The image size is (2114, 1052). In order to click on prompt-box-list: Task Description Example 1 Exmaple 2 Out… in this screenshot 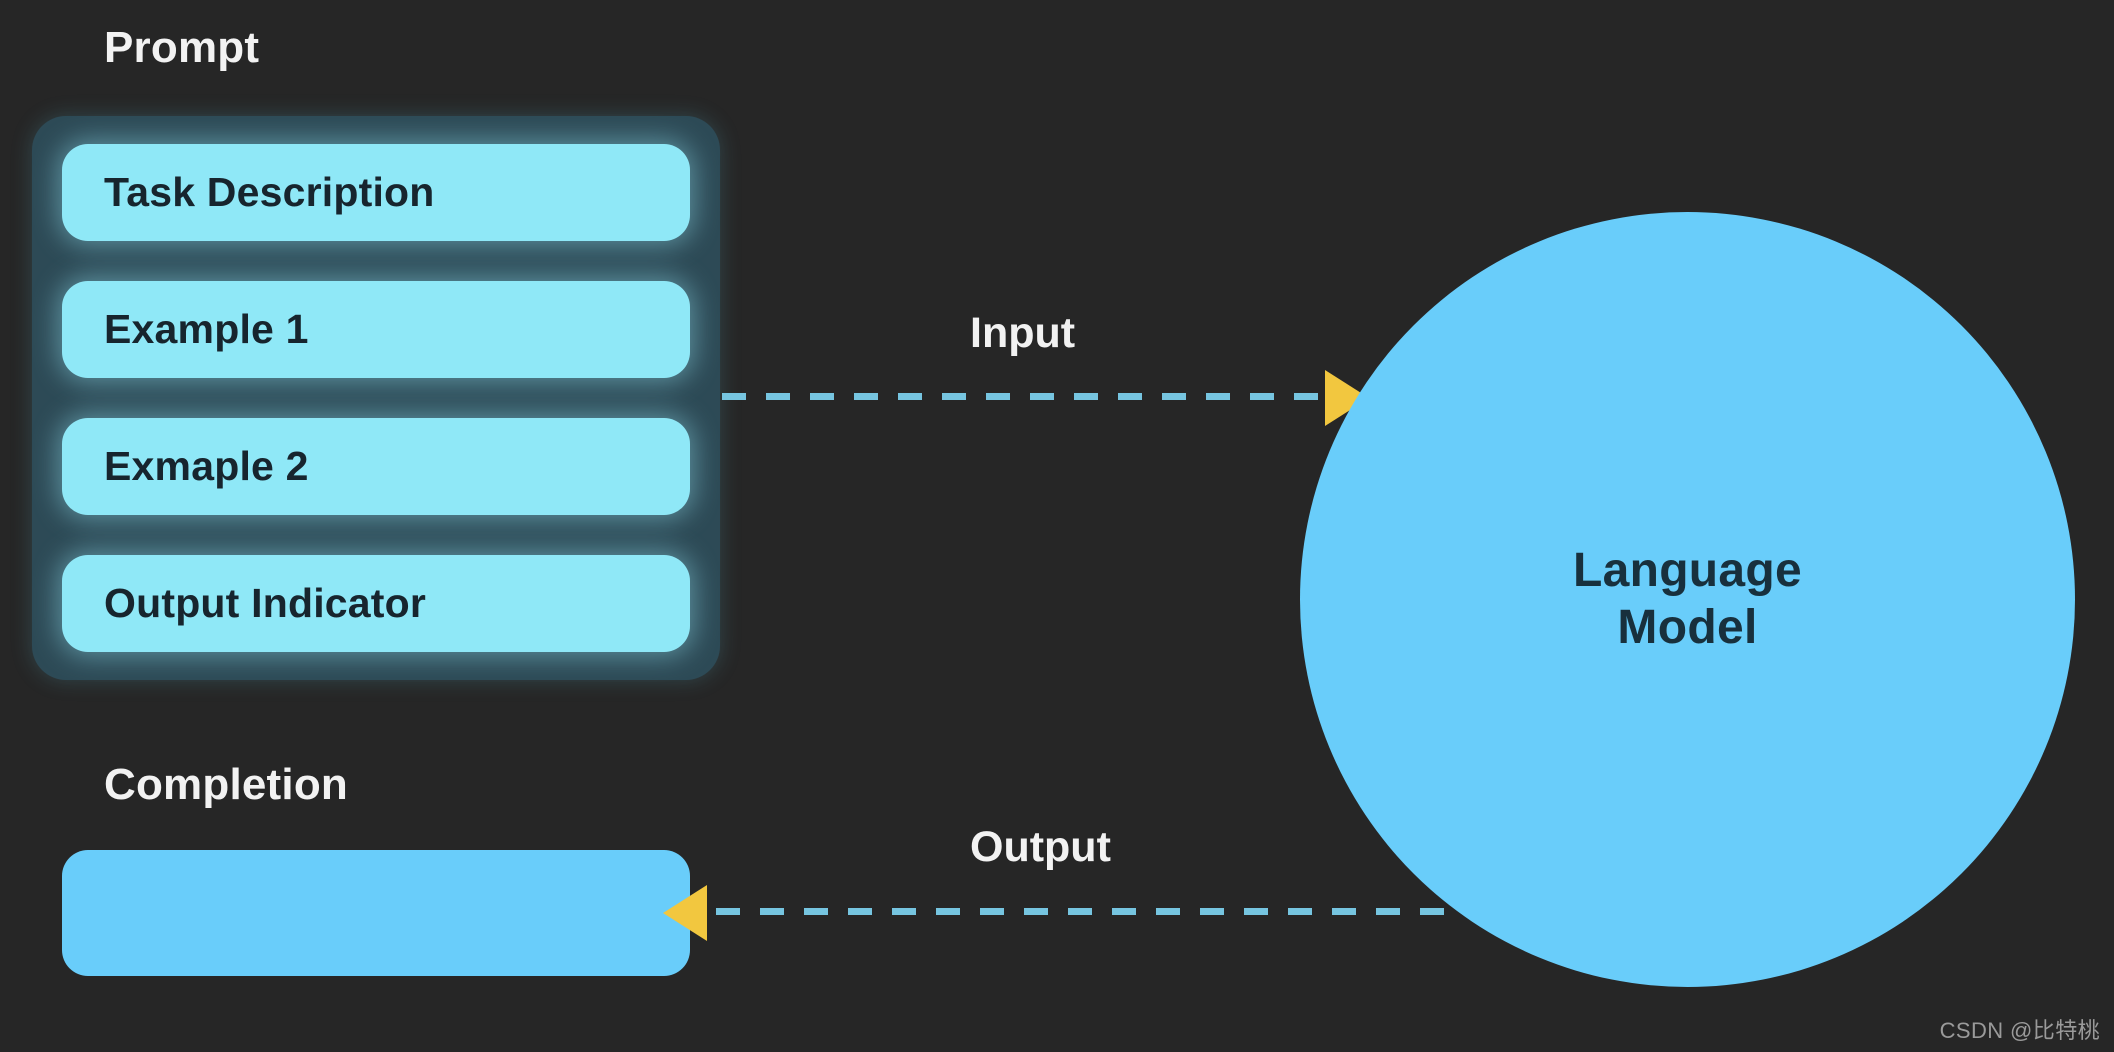, I will do `click(376, 398)`.